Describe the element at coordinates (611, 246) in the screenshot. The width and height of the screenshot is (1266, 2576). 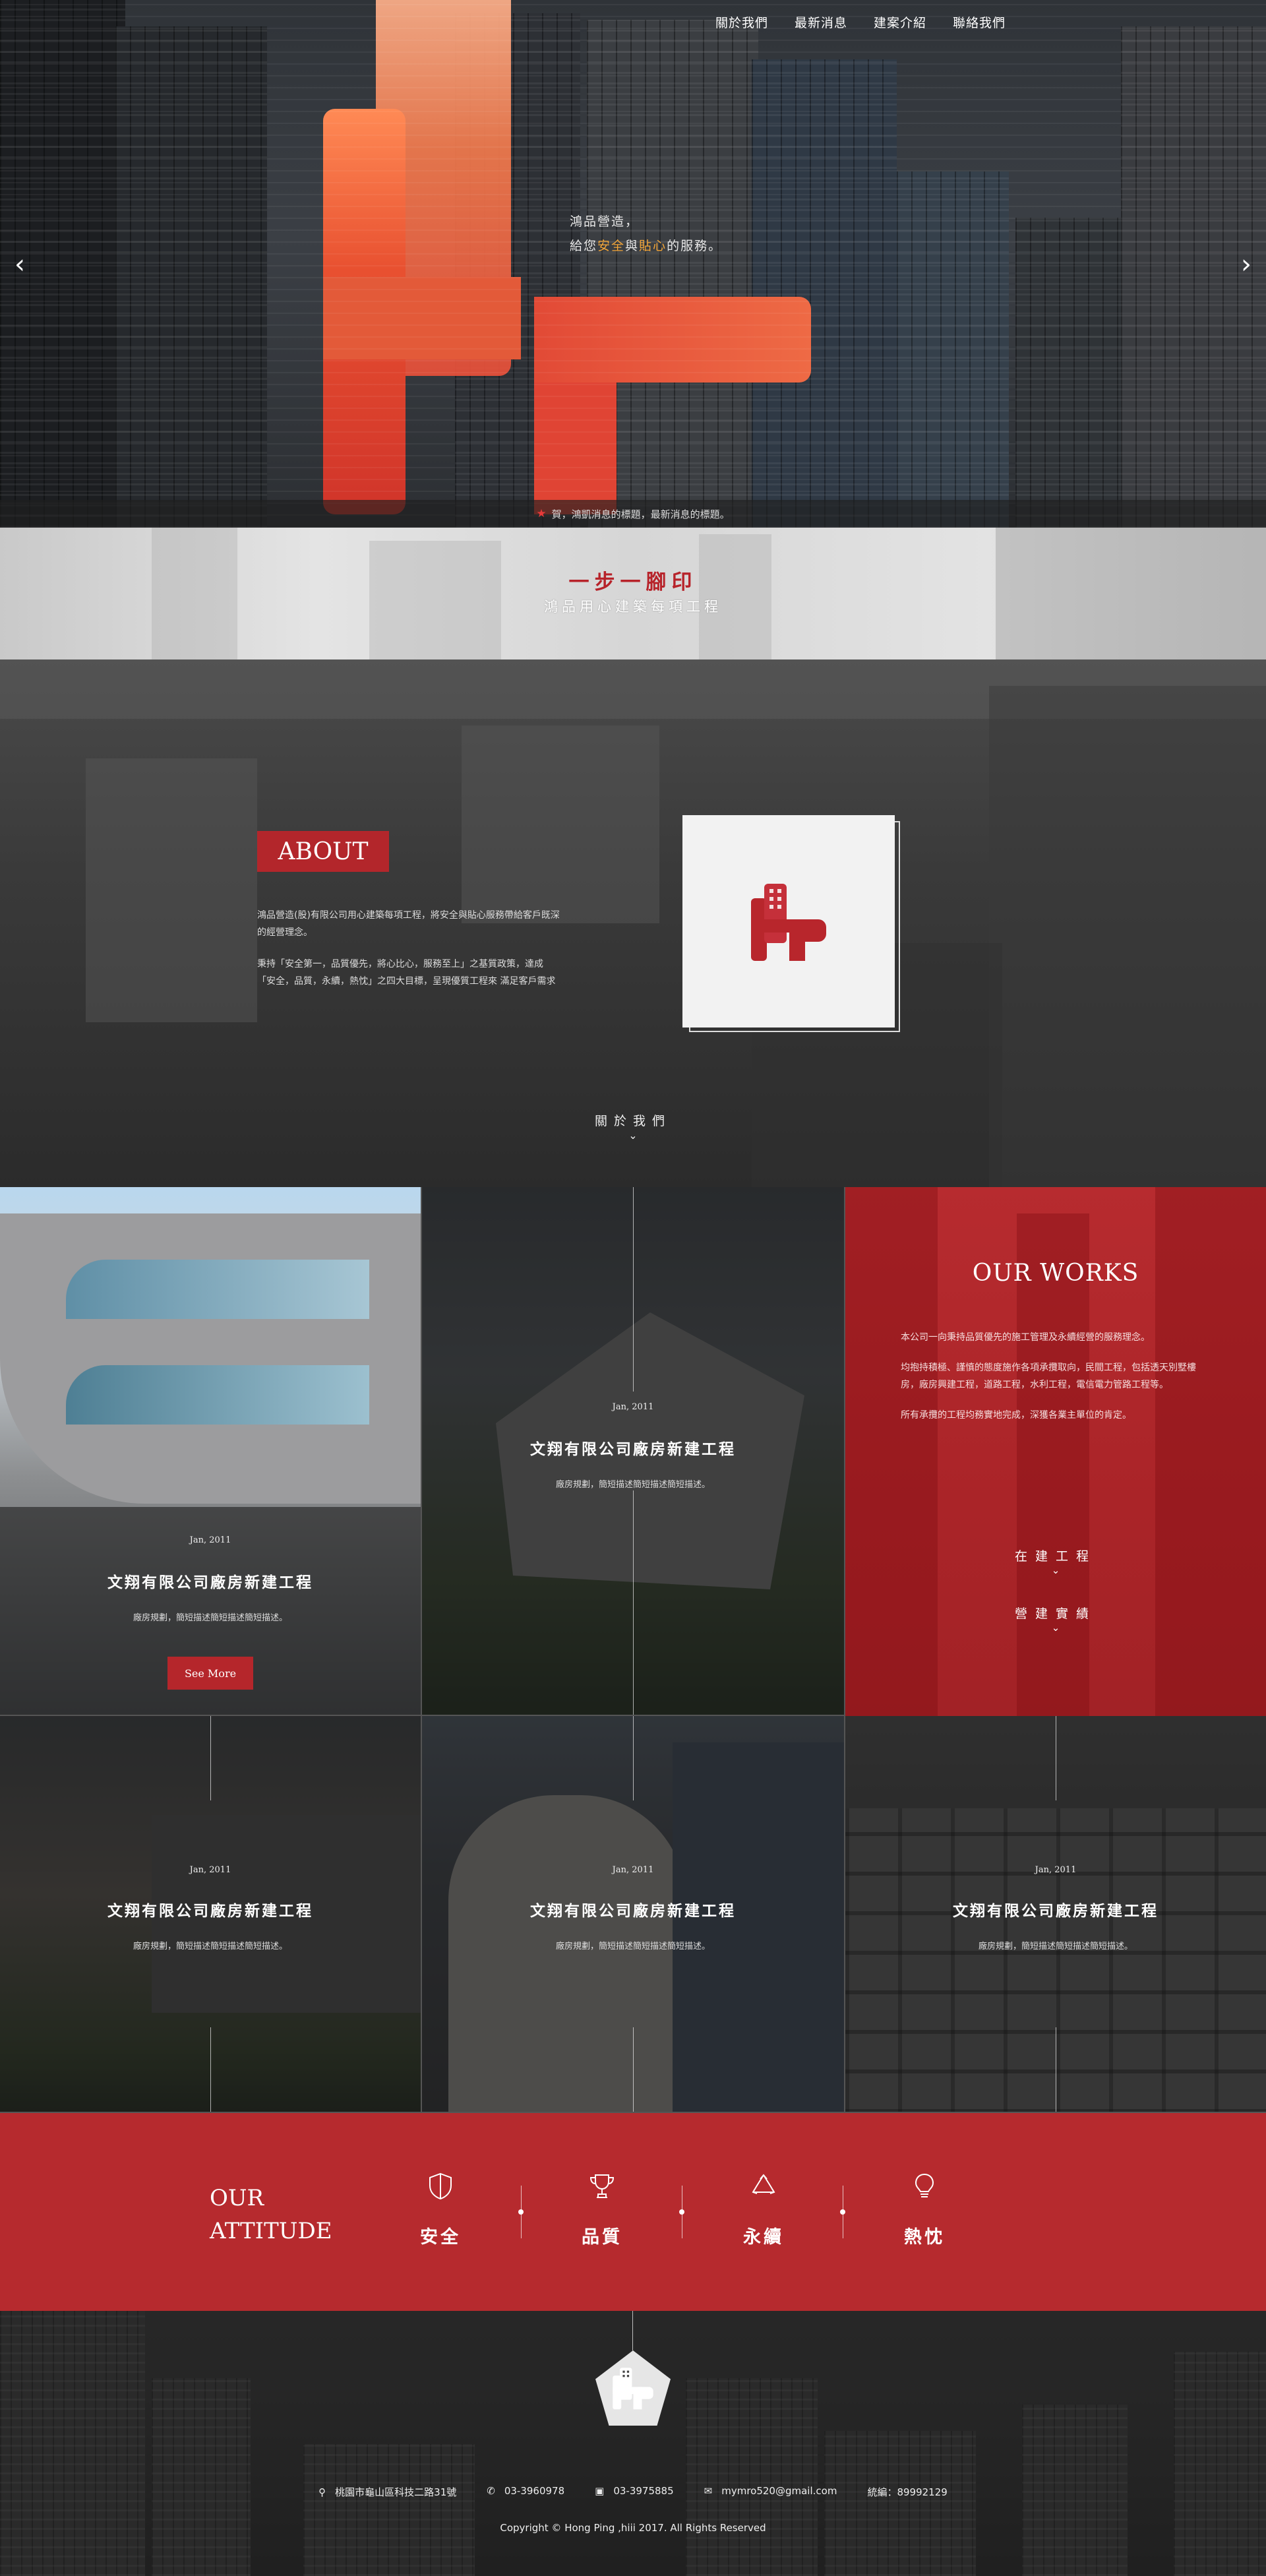
I see `tagline-highlight-safe: 安全` at that location.